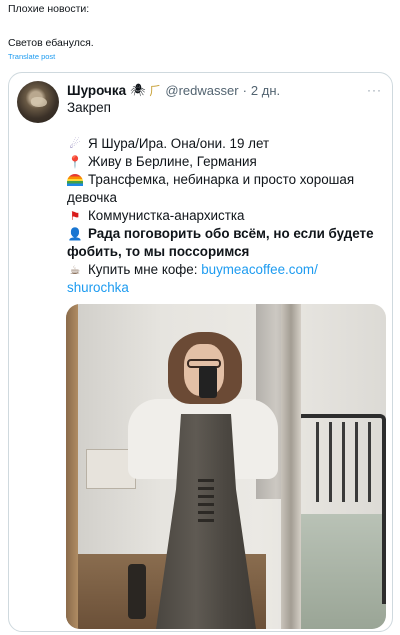 This screenshot has width=400, height=635. I want to click on spider-icon: 🕷, so click(138, 90).